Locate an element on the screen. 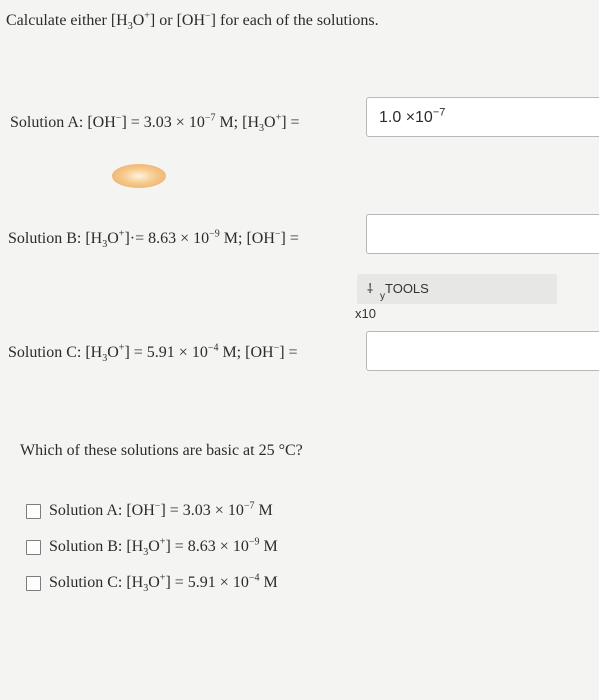 Image resolution: width=599 pixels, height=700 pixels. option-c-checkbox is located at coordinates (33, 583).